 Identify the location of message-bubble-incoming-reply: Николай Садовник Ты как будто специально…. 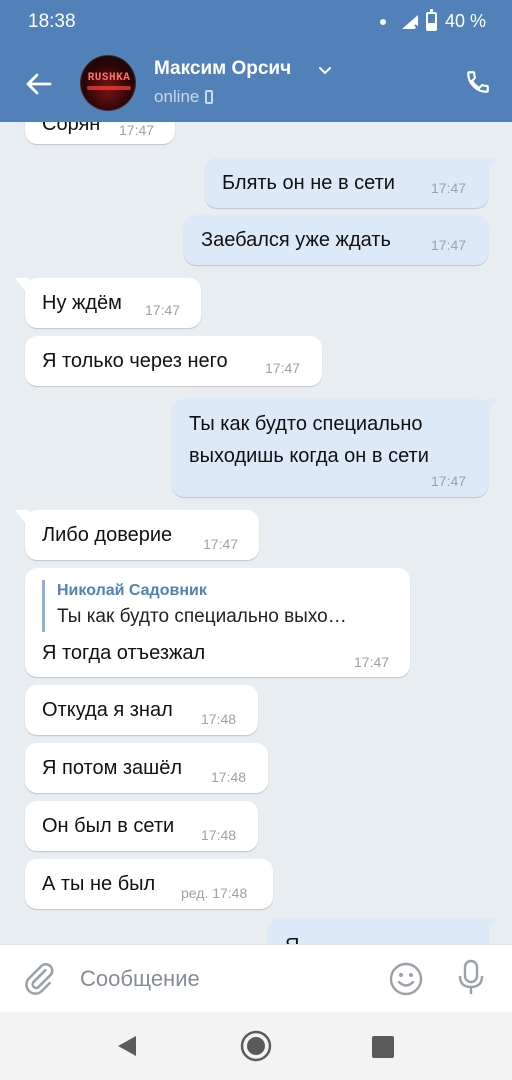
(217, 622).